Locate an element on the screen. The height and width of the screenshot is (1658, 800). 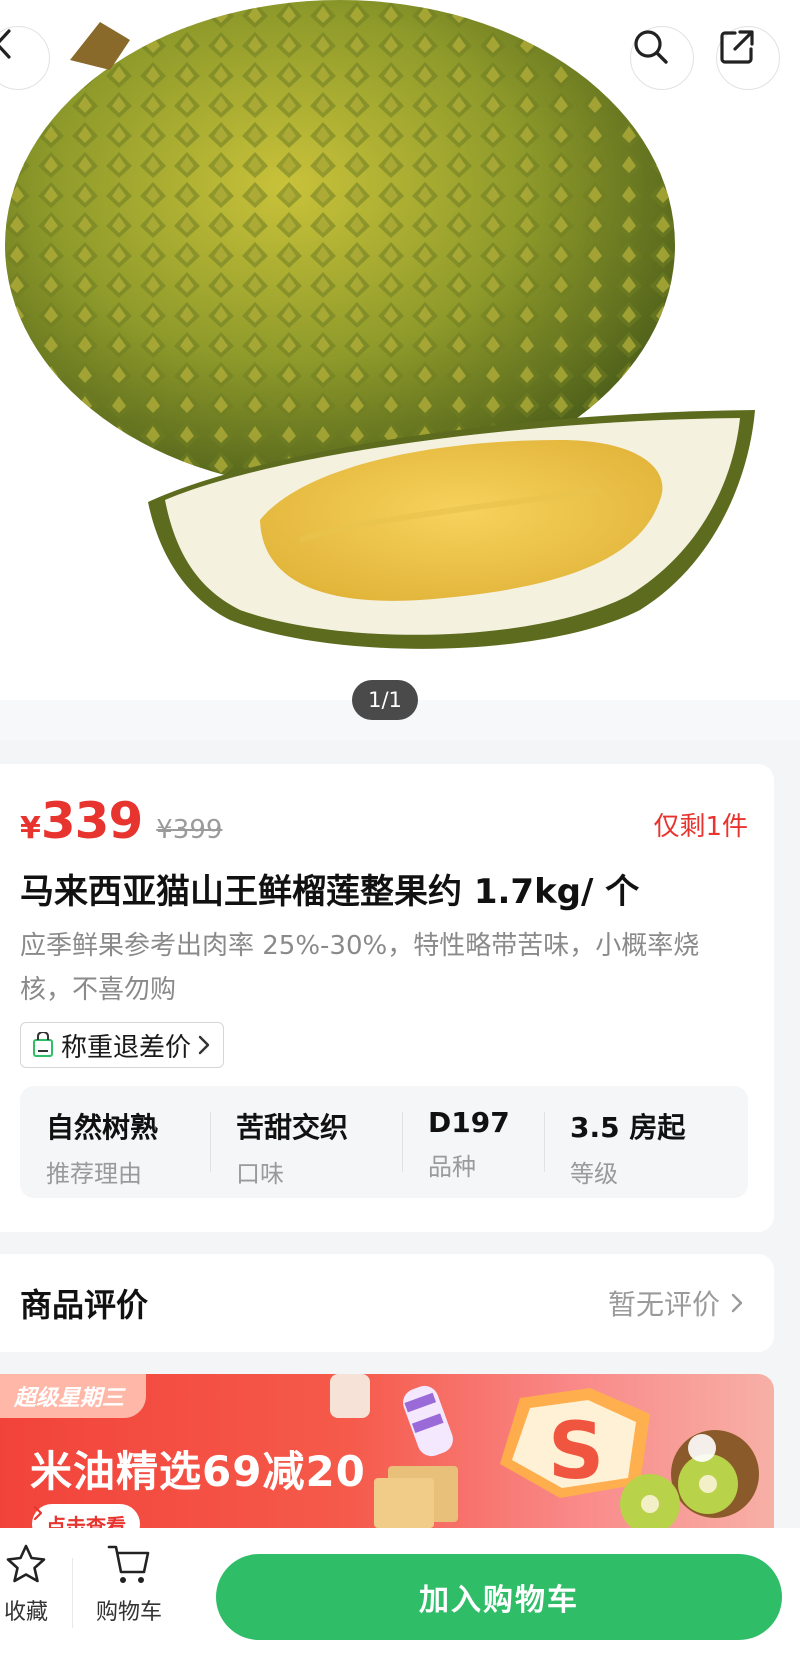
divider is located at coordinates (72, 1593).